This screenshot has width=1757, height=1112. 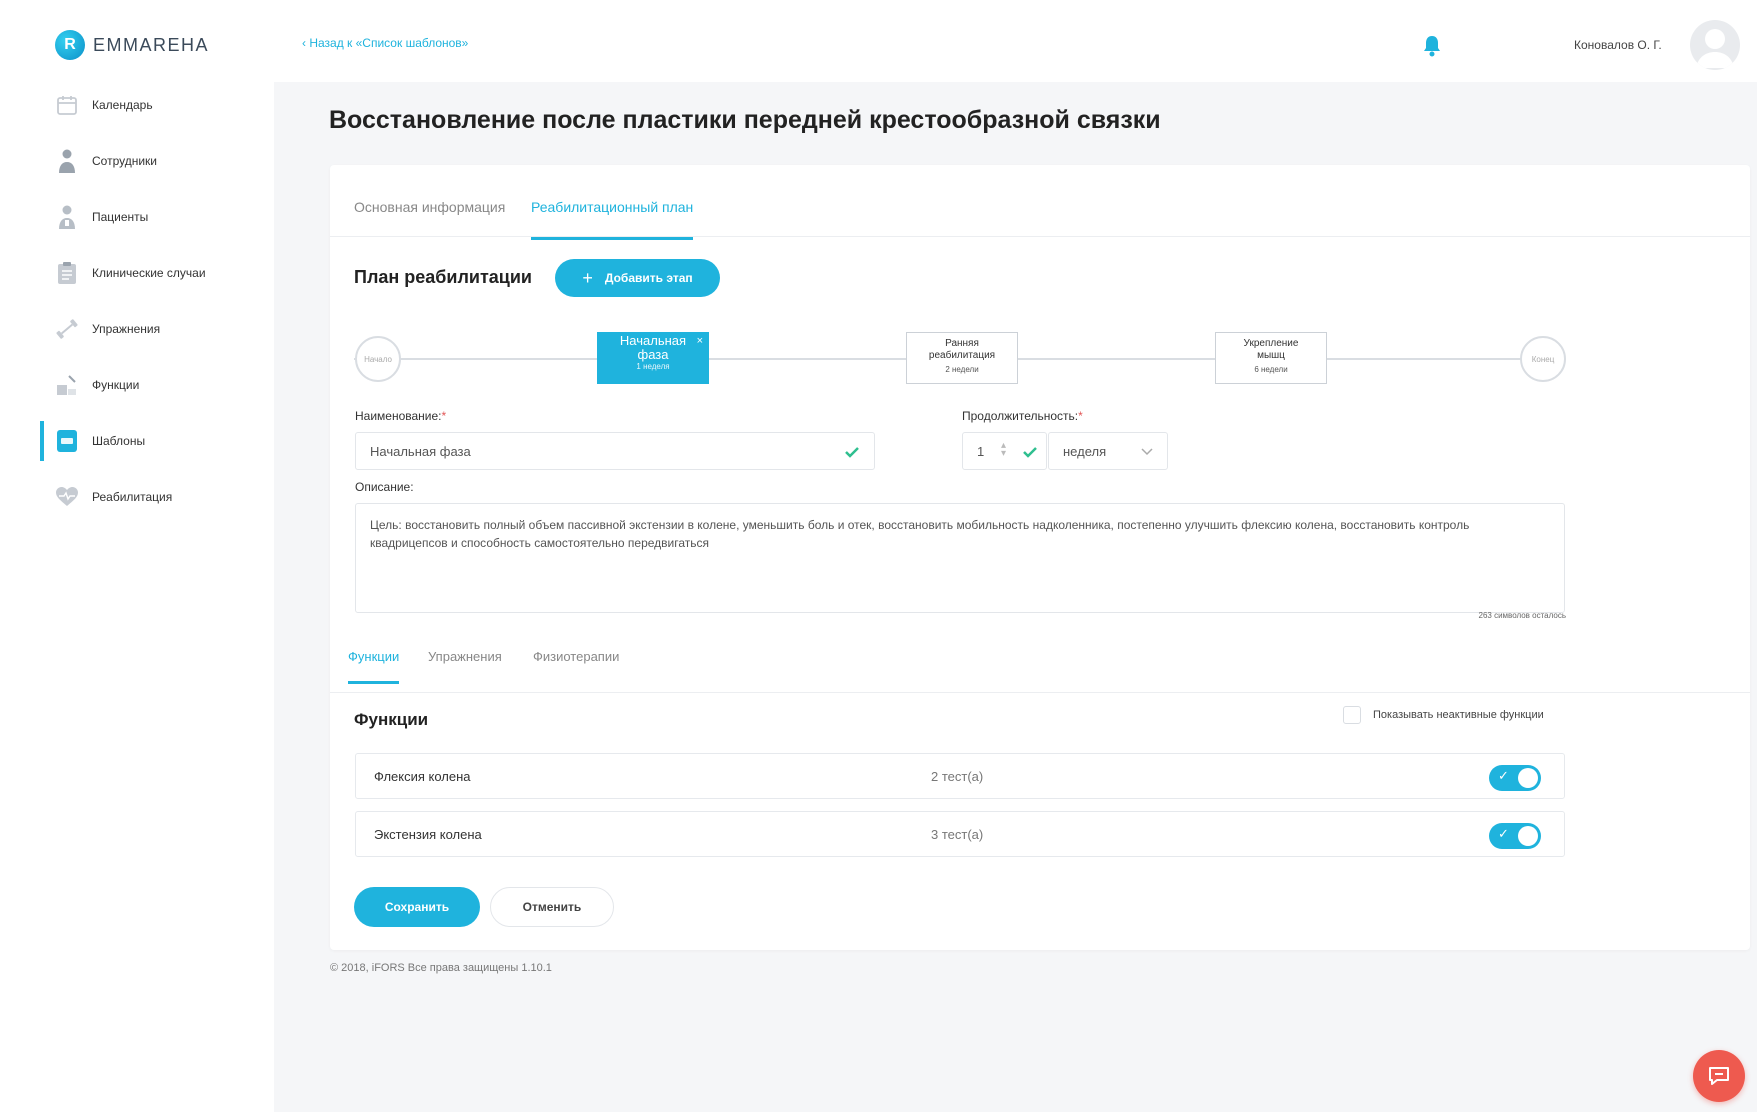 What do you see at coordinates (122, 105) in the screenshot?
I see `sidebar-item-label: Календарь` at bounding box center [122, 105].